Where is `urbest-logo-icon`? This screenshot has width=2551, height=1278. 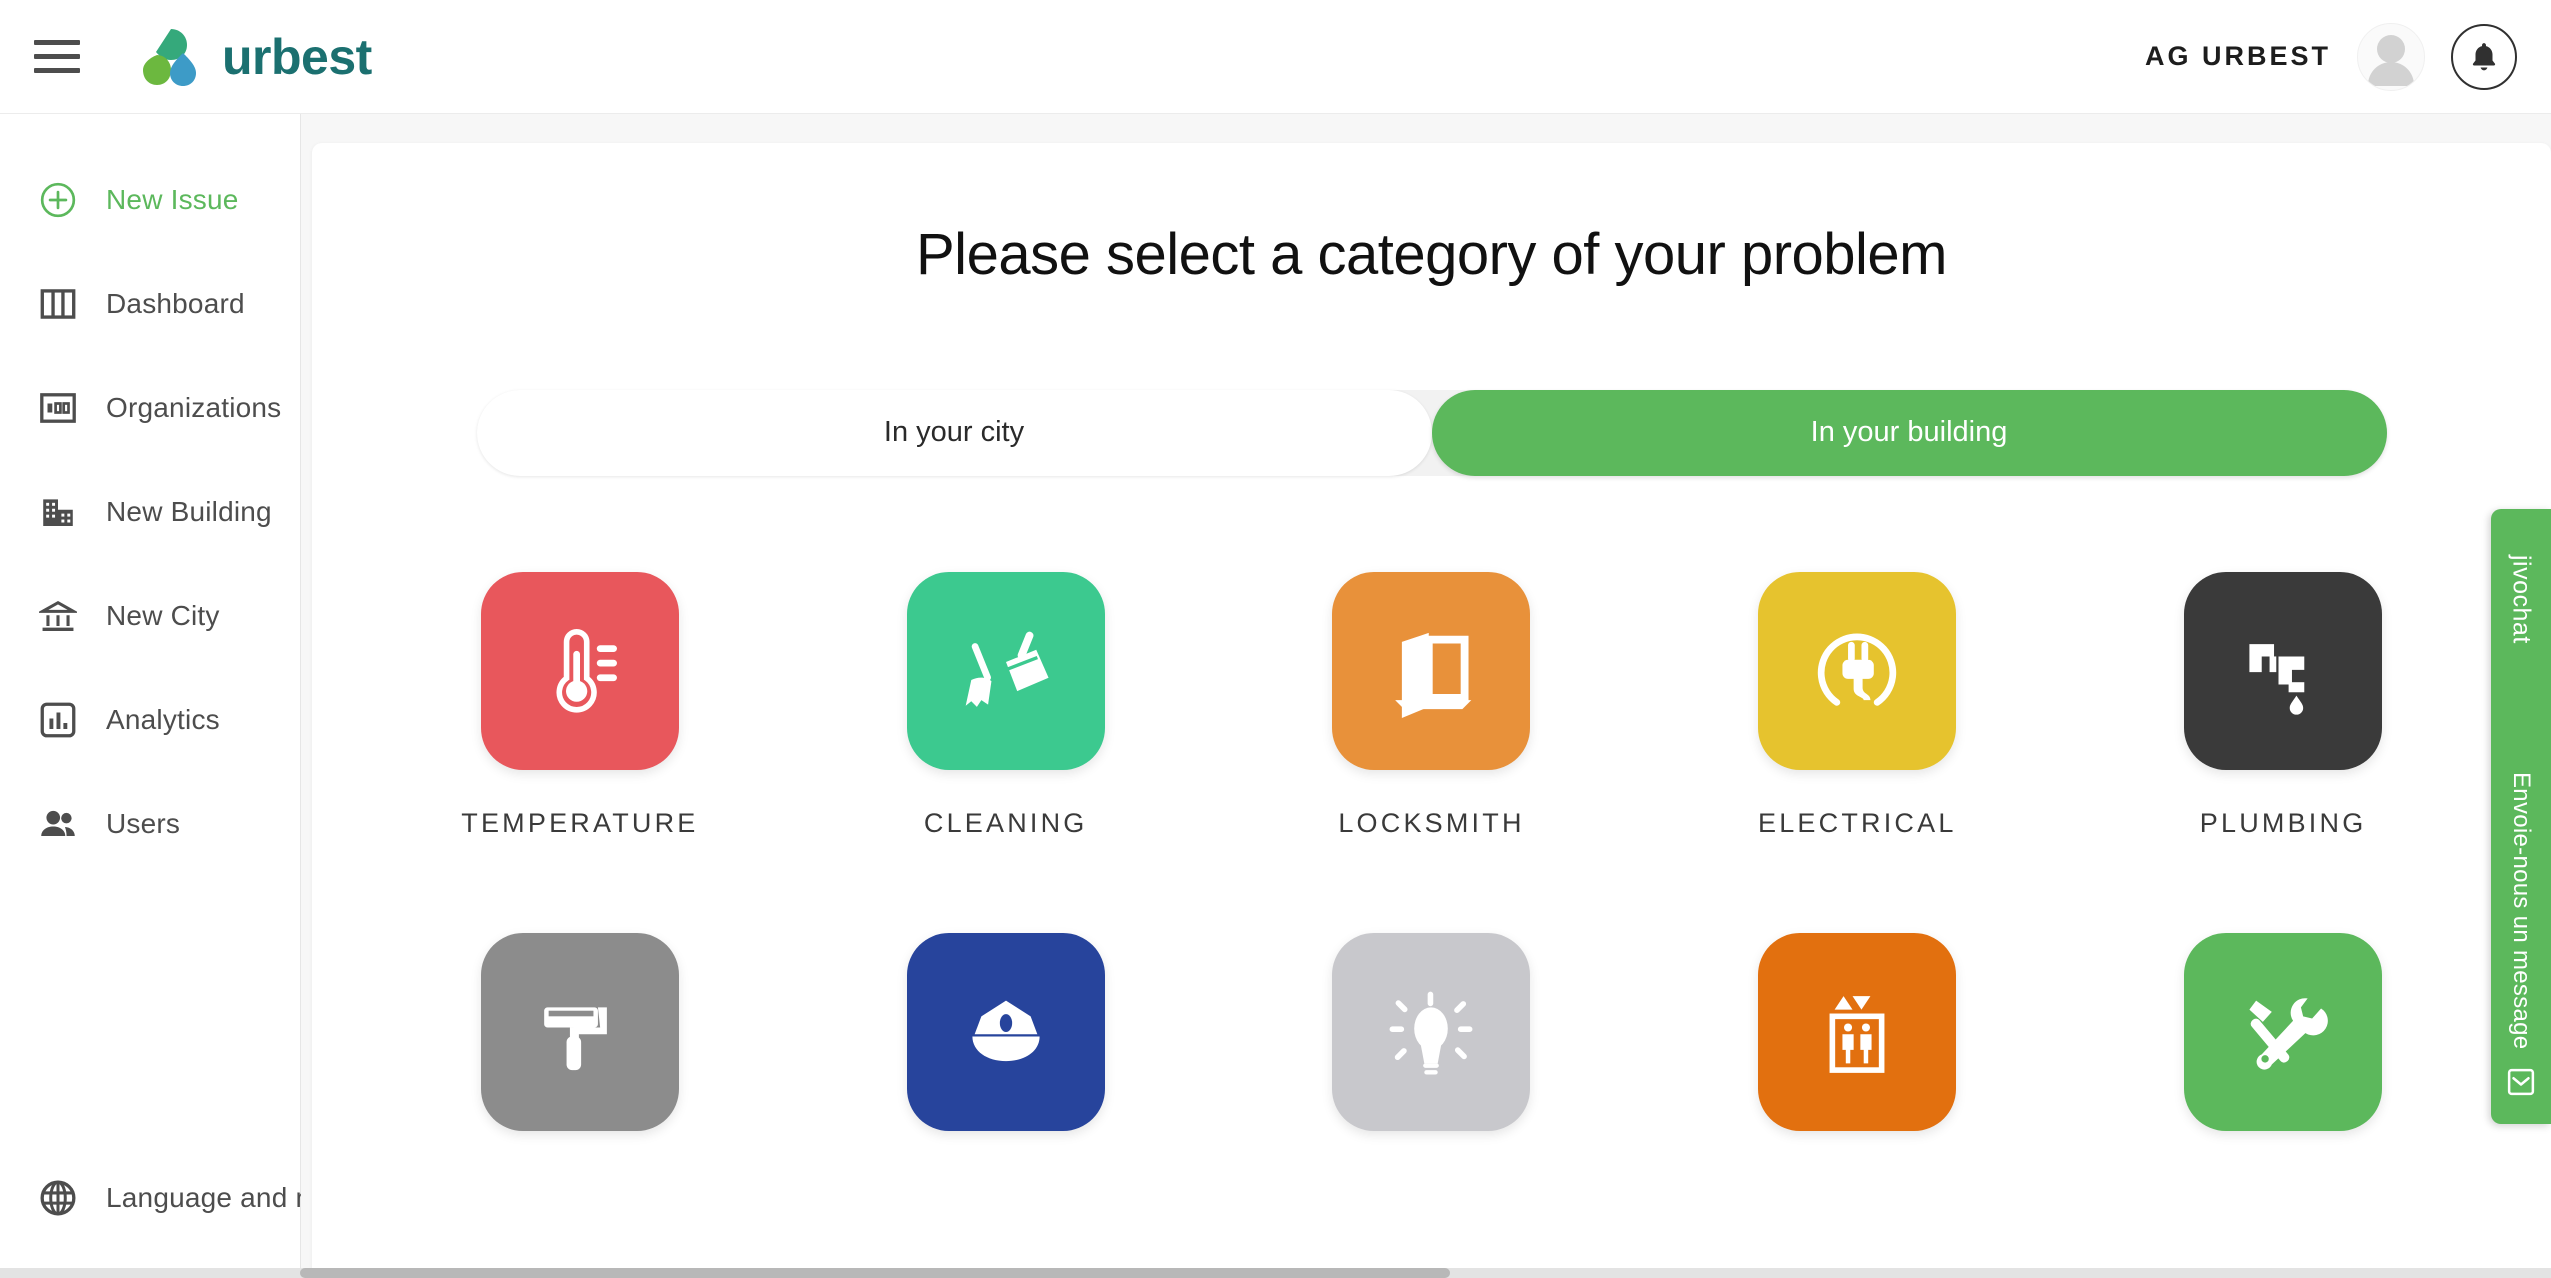 urbest-logo-icon is located at coordinates (170, 57).